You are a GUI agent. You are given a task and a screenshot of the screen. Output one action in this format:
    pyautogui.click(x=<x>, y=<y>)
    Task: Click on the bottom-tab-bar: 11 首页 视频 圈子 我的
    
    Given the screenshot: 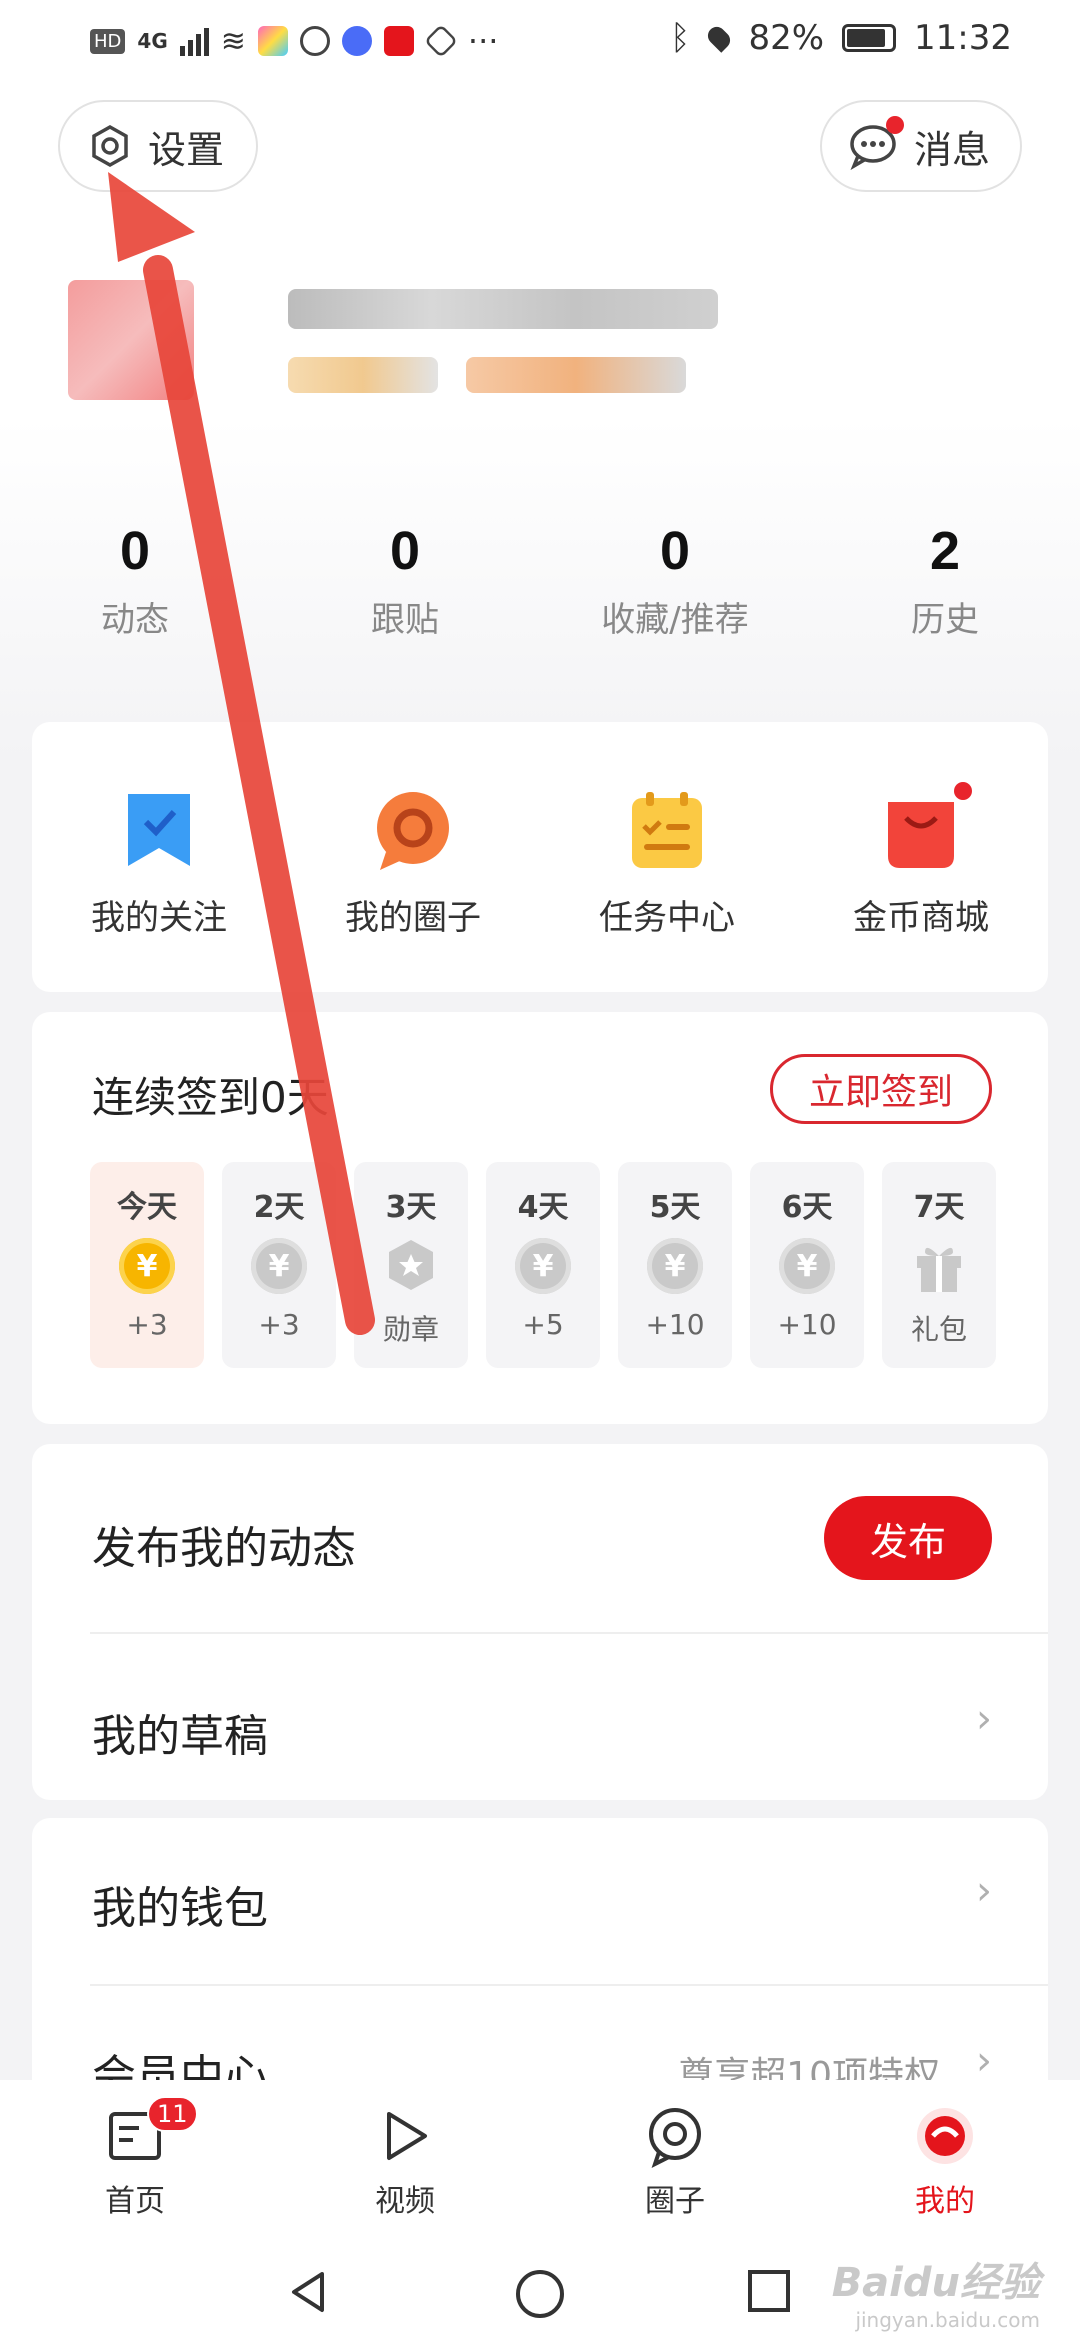 What is the action you would take?
    pyautogui.click(x=540, y=2160)
    